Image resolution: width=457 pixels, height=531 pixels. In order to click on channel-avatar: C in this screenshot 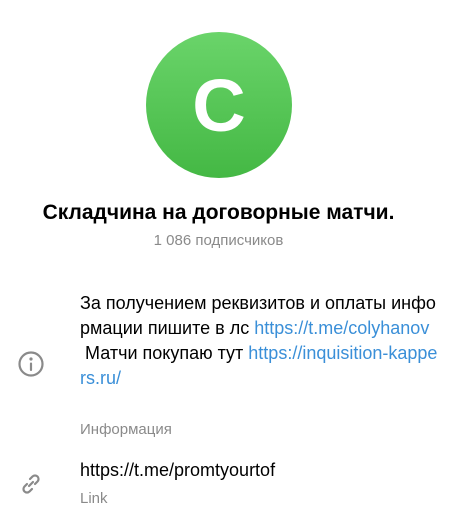, I will do `click(219, 105)`.